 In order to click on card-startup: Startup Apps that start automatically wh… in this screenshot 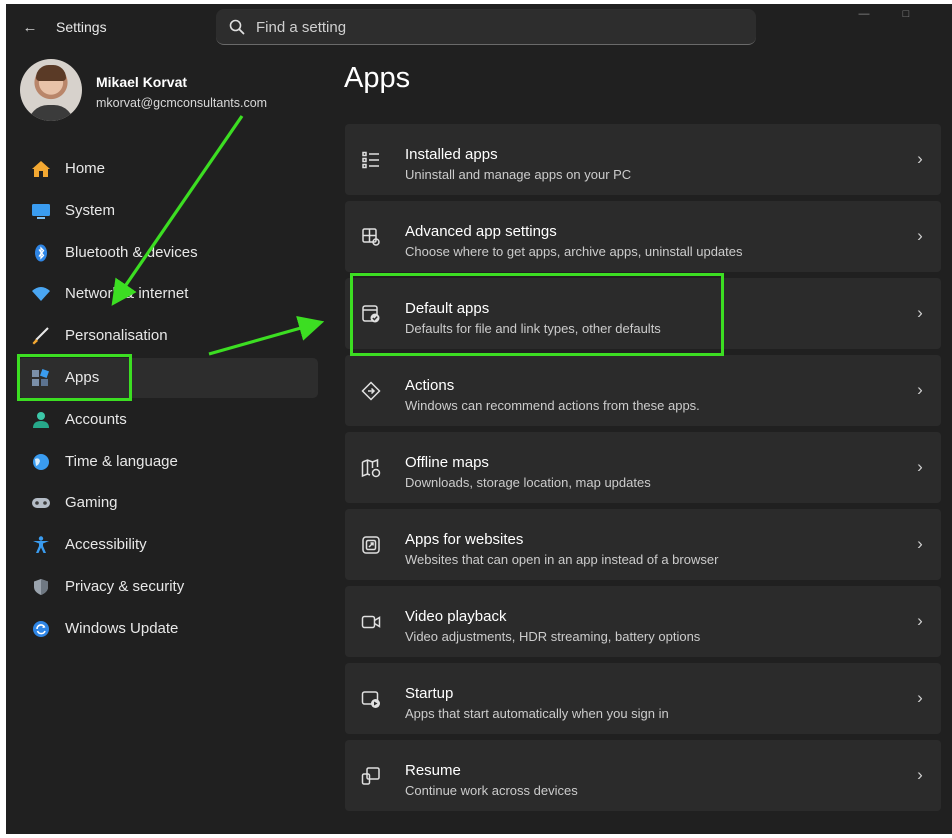, I will do `click(643, 698)`.